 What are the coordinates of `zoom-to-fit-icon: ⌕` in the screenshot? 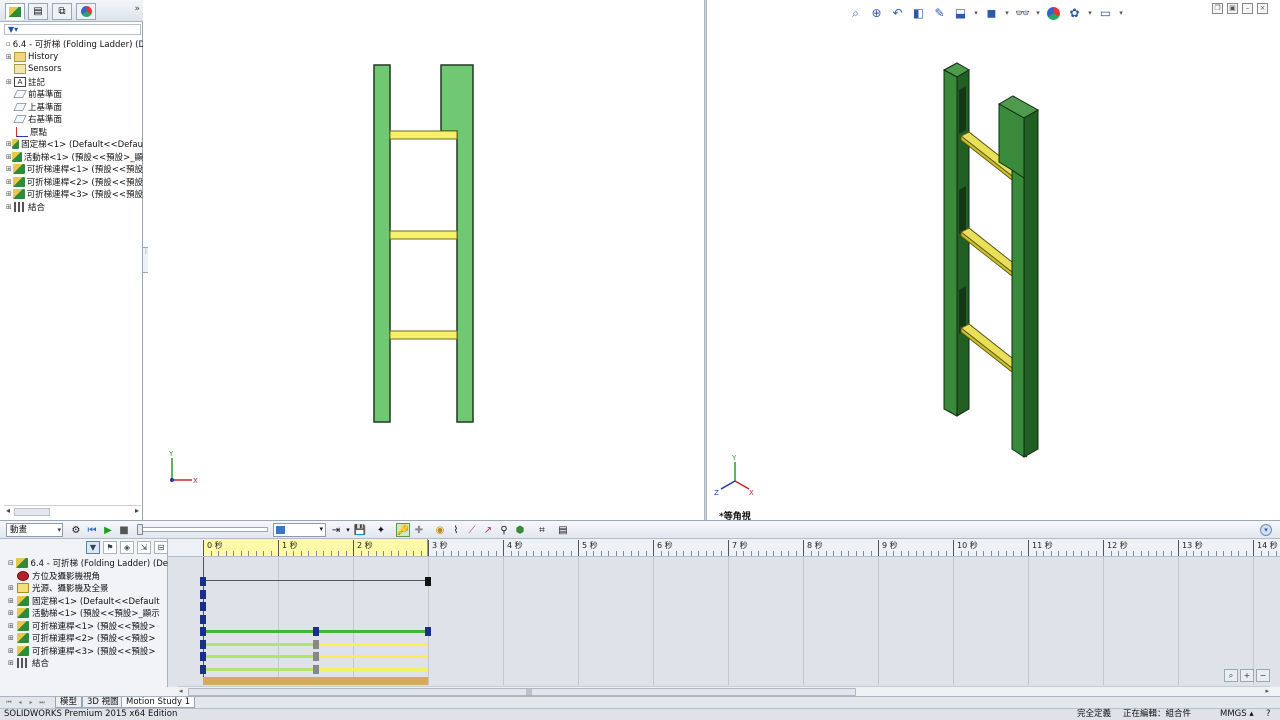 It's located at (1231, 675).